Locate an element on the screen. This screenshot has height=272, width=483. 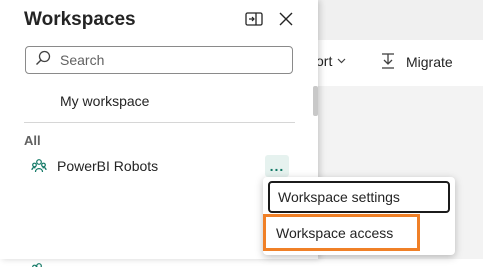
workspace-icon is located at coordinates (39, 168).